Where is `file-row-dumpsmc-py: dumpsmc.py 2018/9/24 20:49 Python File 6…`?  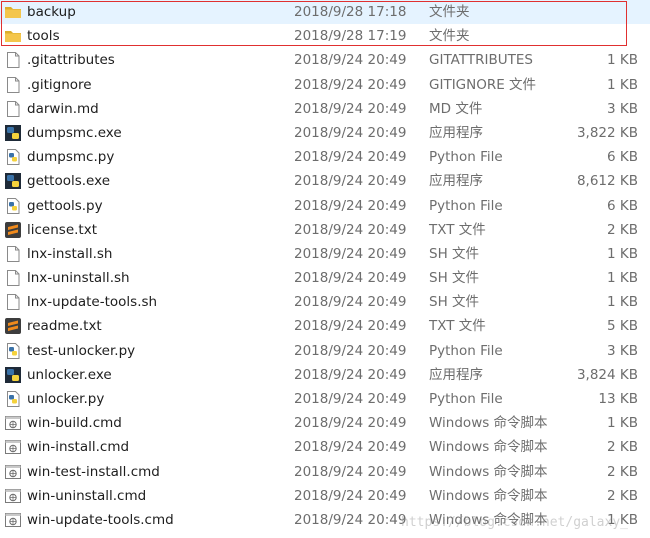 file-row-dumpsmc-py: dumpsmc.py 2018/9/24 20:49 Python File 6… is located at coordinates (325, 157).